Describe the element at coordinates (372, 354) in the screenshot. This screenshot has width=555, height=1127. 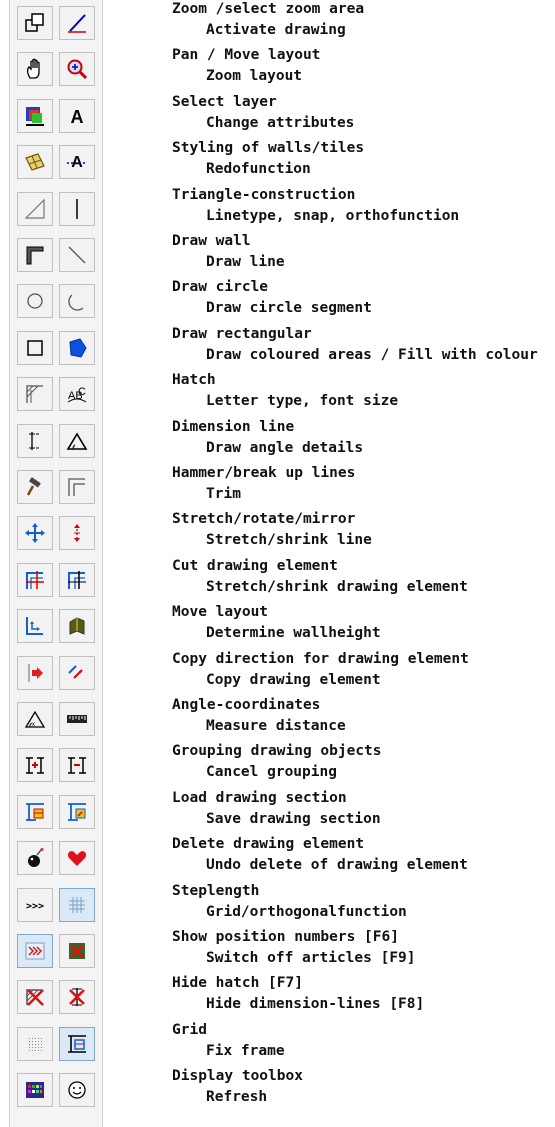
I see `right-tool-description: Draw coloured areas / Fill with colour` at that location.